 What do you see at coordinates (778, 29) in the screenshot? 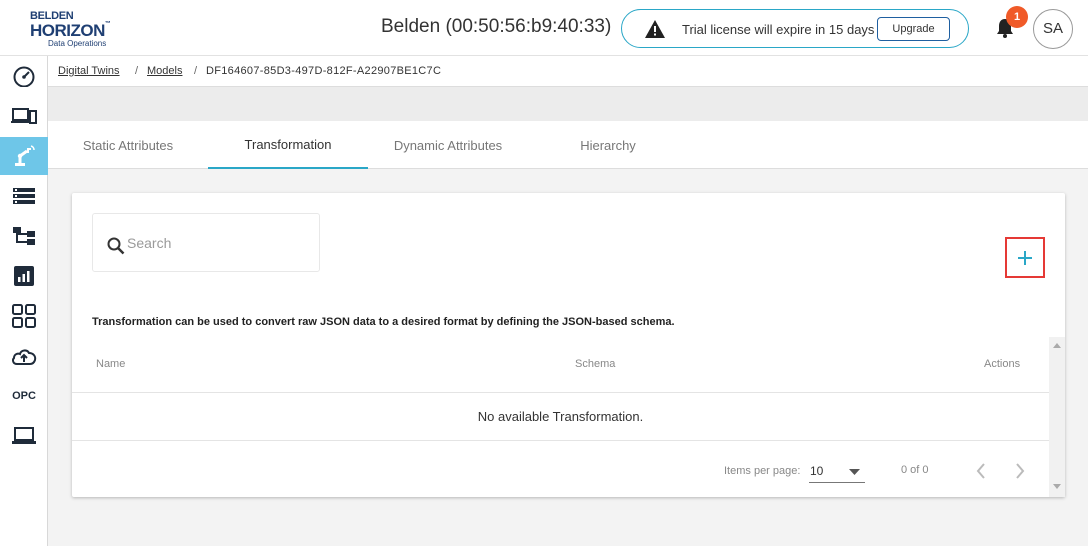
I see `trial-message: Trial license will expire in 15 days` at bounding box center [778, 29].